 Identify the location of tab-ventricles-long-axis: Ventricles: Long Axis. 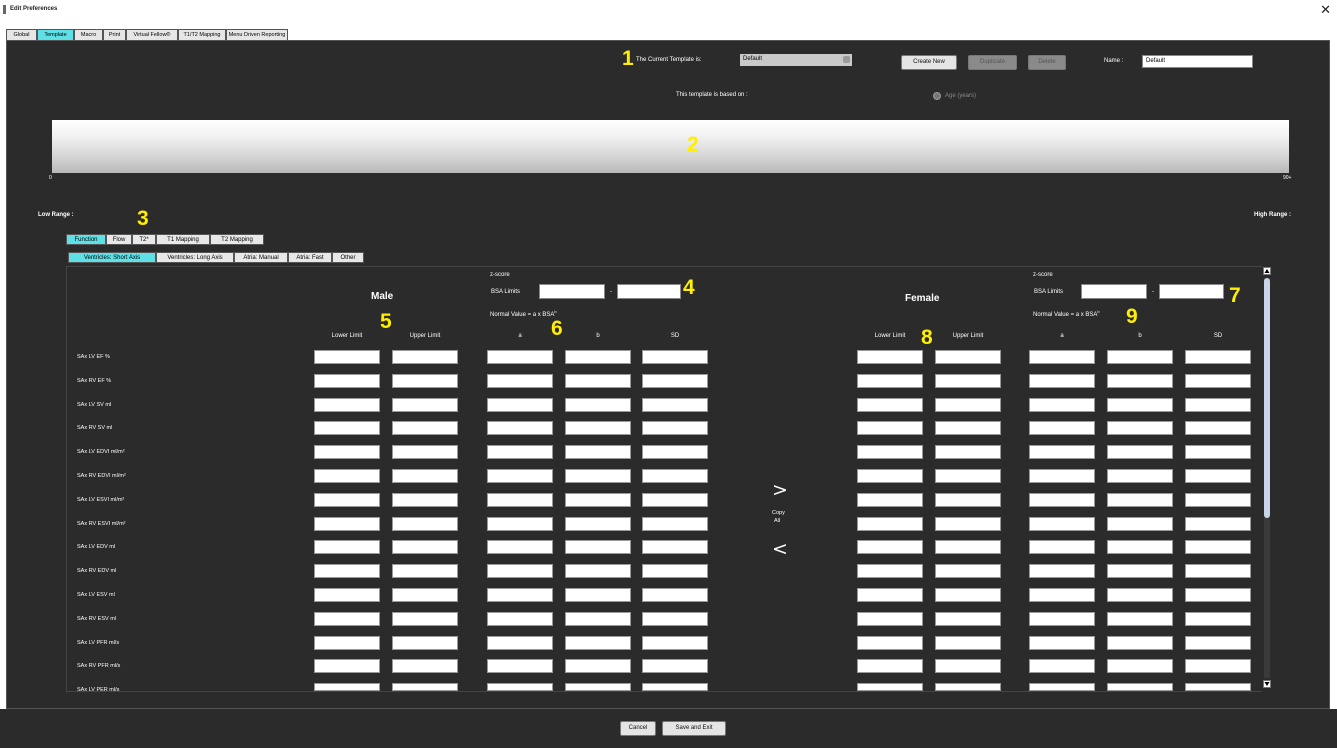
(195, 257).